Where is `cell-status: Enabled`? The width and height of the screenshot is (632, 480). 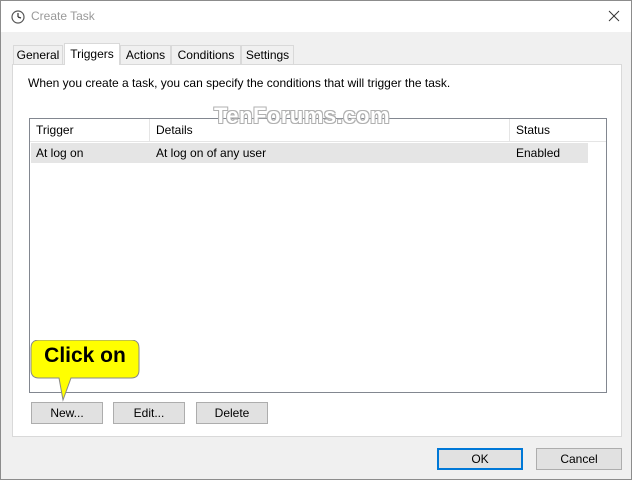 cell-status: Enabled is located at coordinates (538, 153).